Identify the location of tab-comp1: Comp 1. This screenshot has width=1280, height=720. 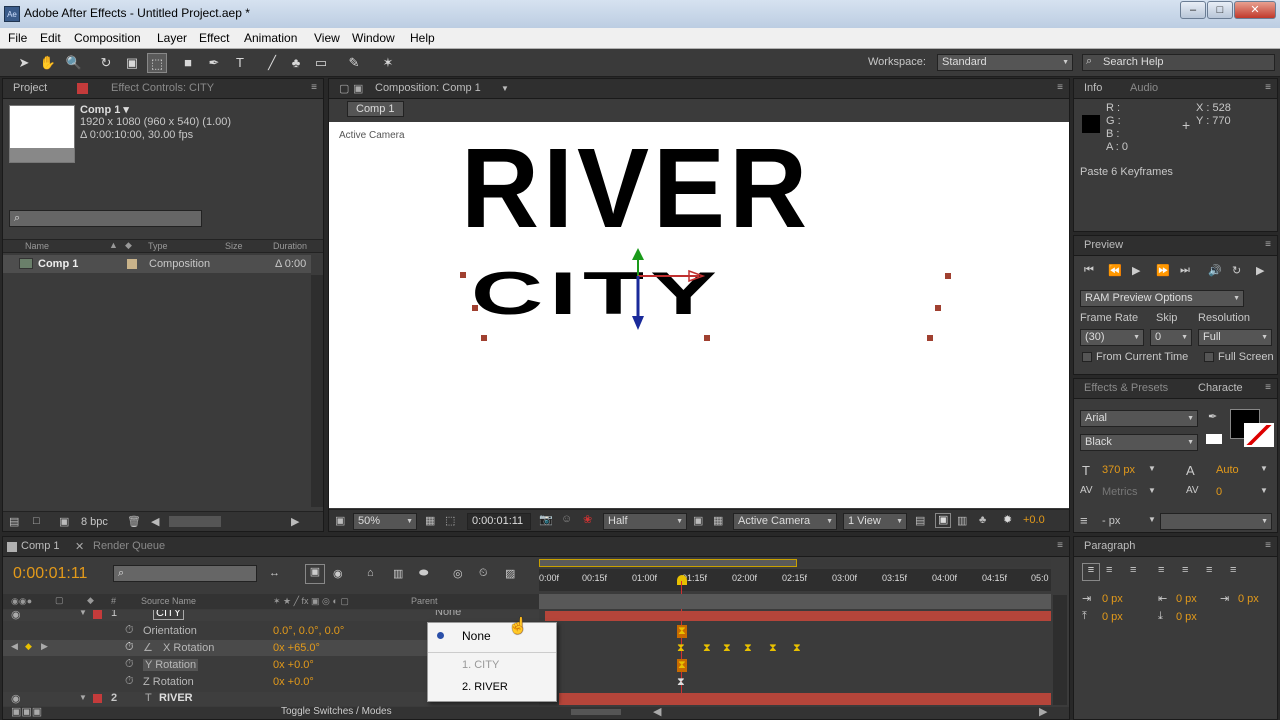
(40, 546).